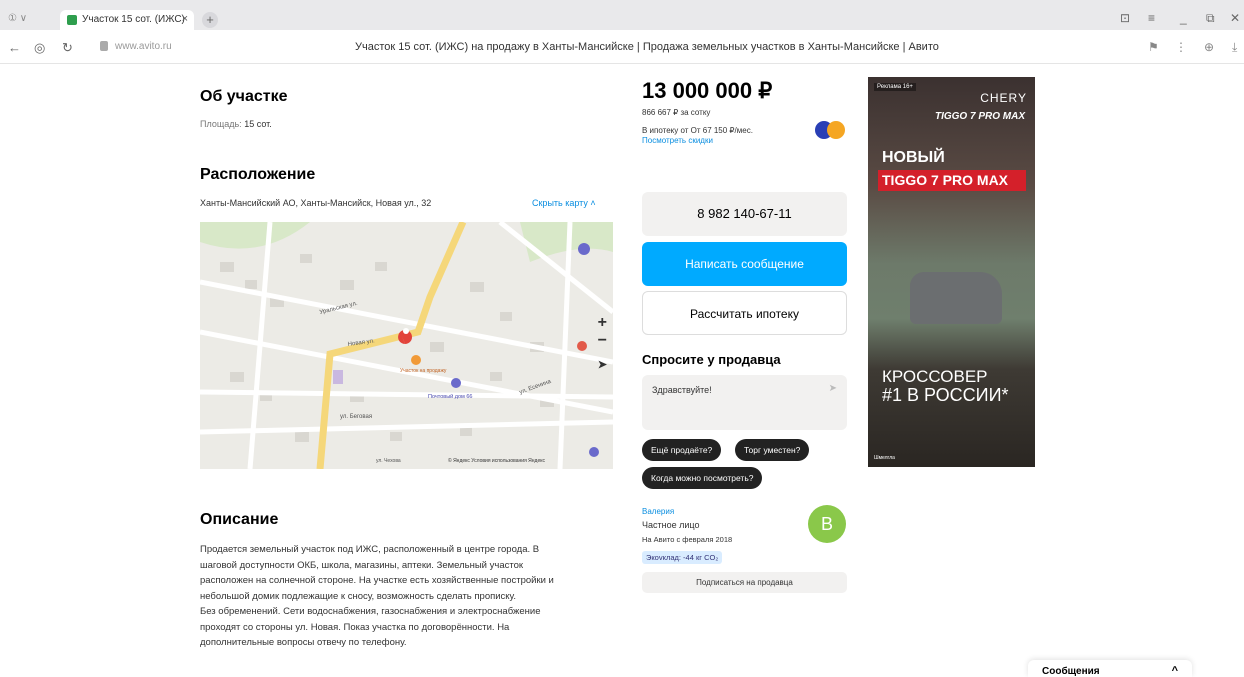 The image size is (1244, 677). I want to click on hide-map-link: Скрыть карту ˄, so click(564, 203).